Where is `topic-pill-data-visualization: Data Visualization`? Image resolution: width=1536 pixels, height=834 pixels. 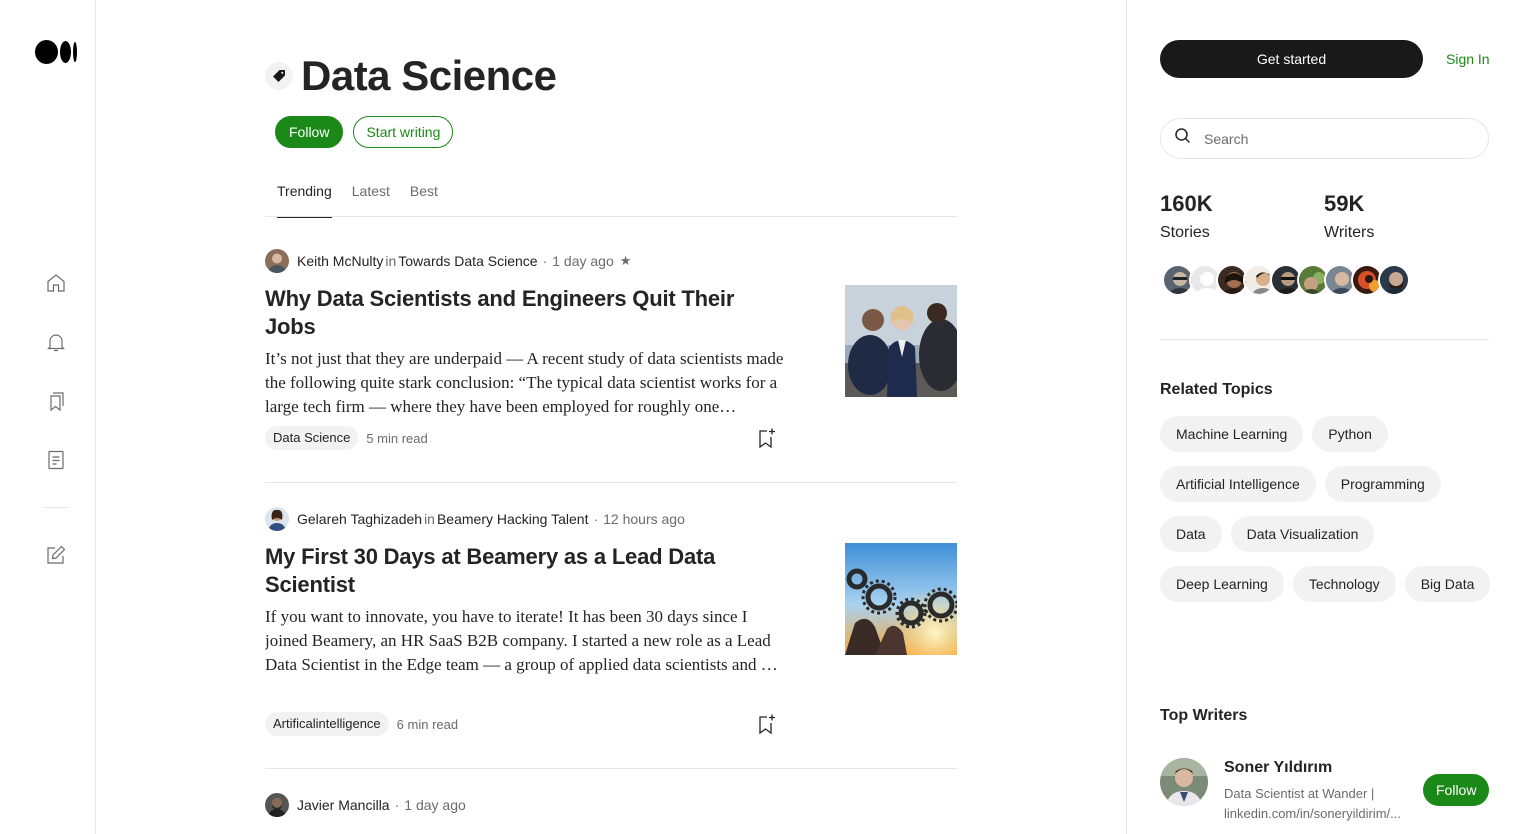 topic-pill-data-visualization: Data Visualization is located at coordinates (1302, 534).